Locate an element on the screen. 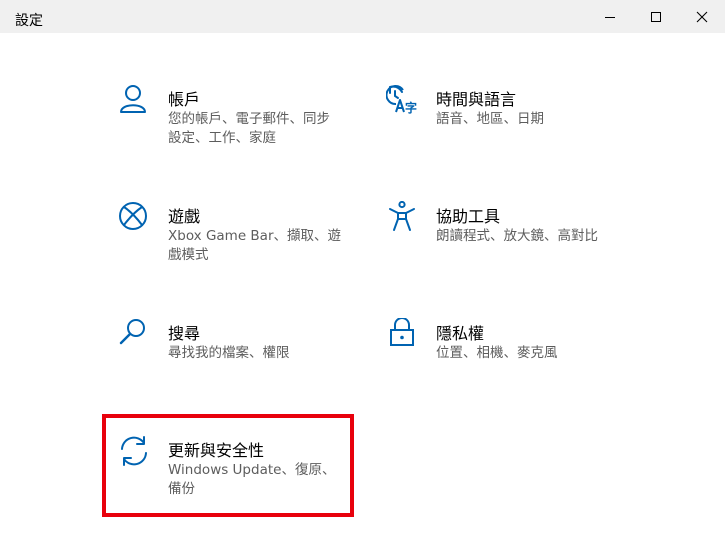  title-bar: 設定 is located at coordinates (362, 16).